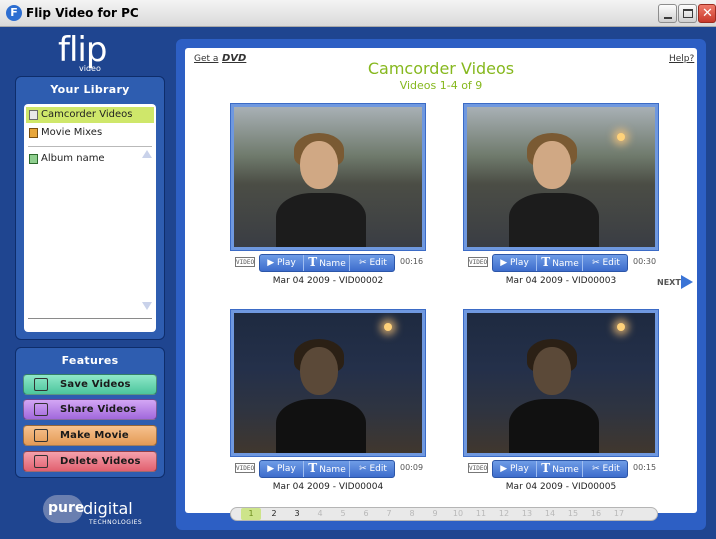 The image size is (716, 539). Describe the element at coordinates (100, 461) in the screenshot. I see `delete-videos-label: Delete Videos` at that location.